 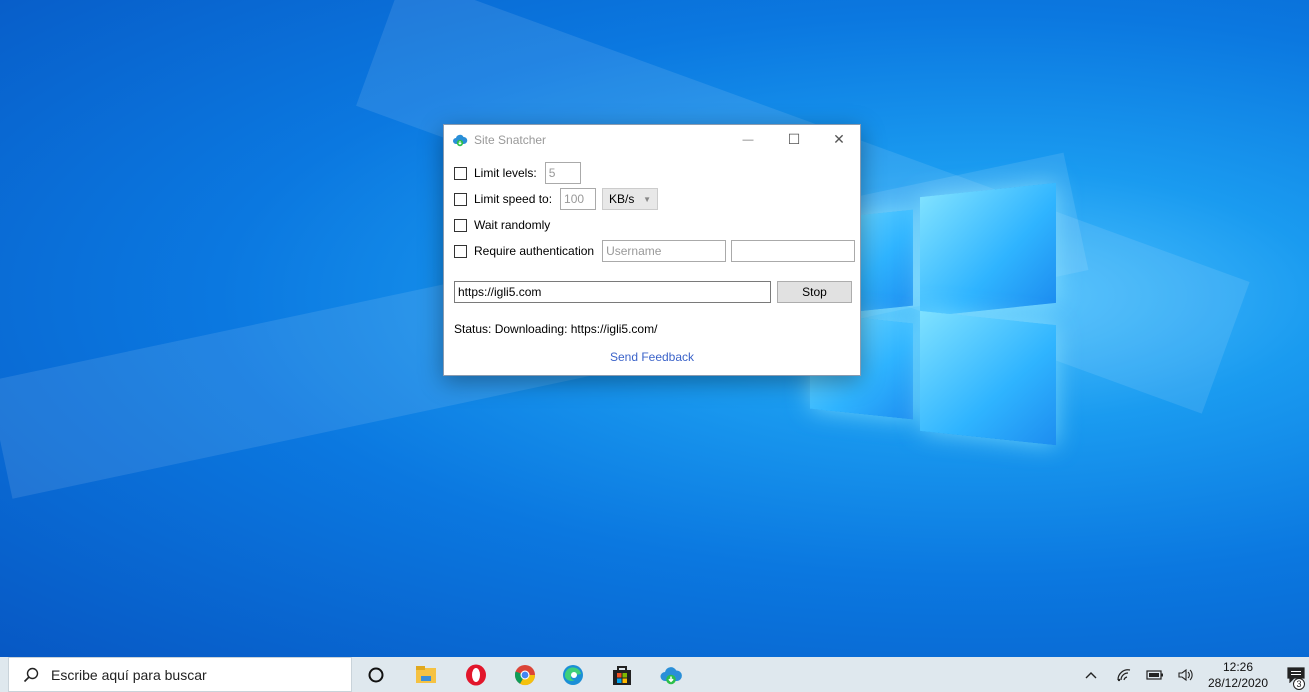 I want to click on site-snatcher-taskbar-icon, so click(x=671, y=675).